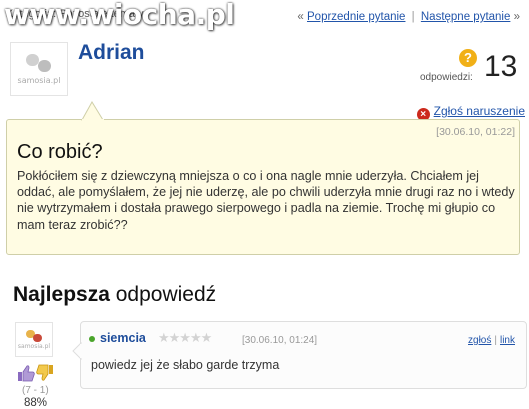 The width and height of the screenshot is (529, 409). What do you see at coordinates (111, 53) in the screenshot?
I see `asker-name: Adrian` at bounding box center [111, 53].